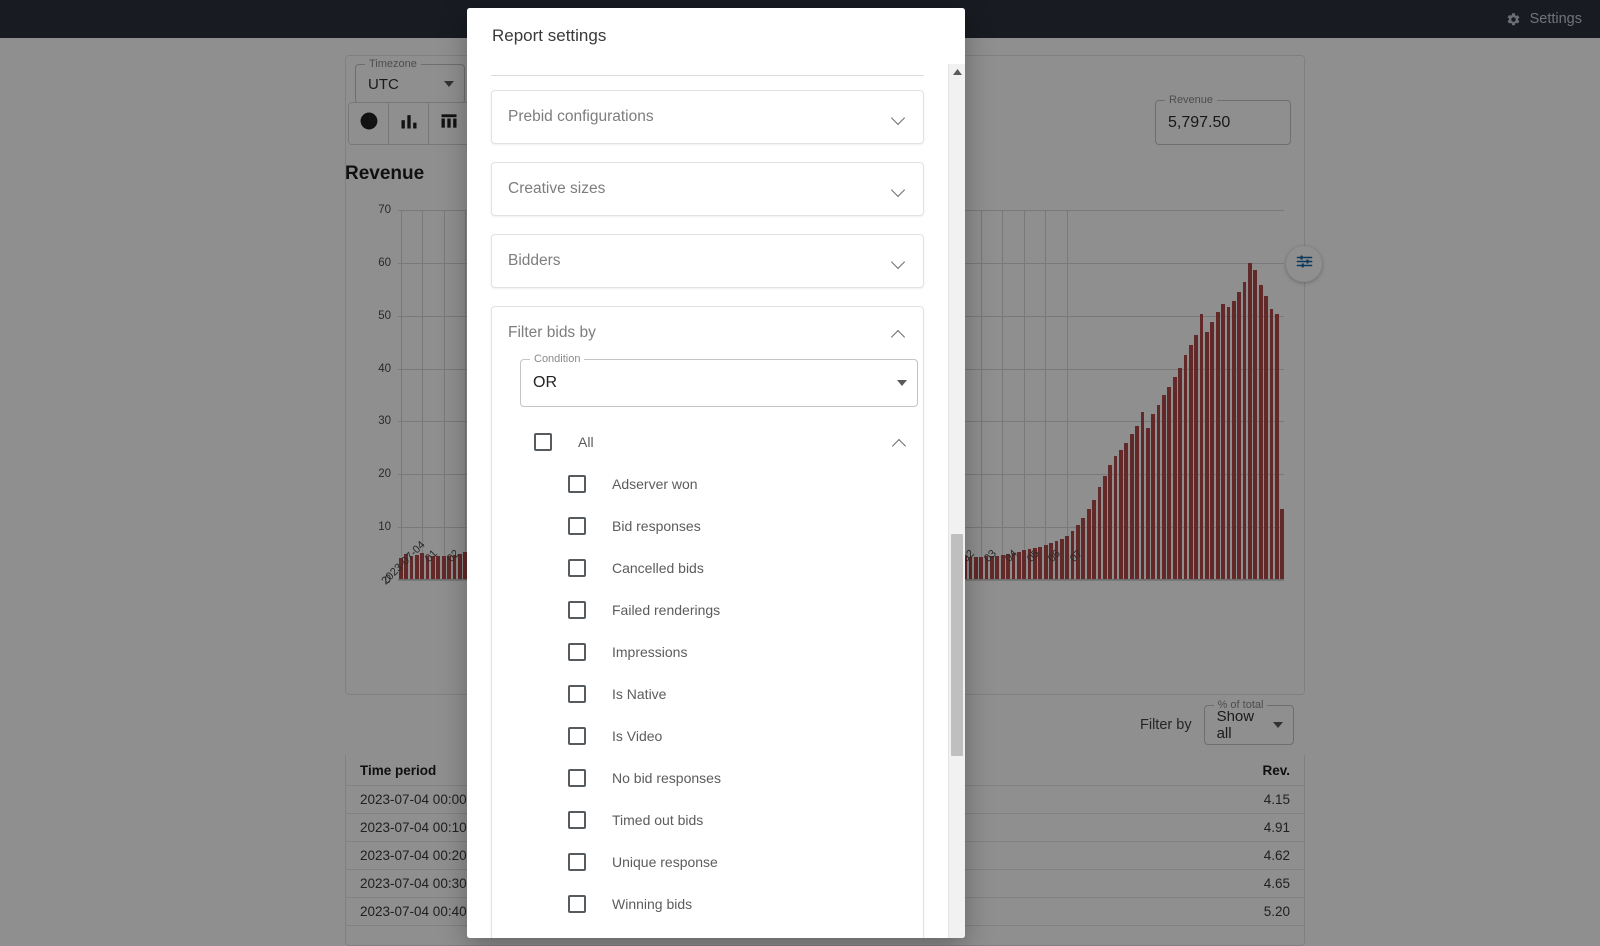 Image resolution: width=1600 pixels, height=946 pixels. What do you see at coordinates (707, 736) in the screenshot?
I see `checkbox-row: Is Video` at bounding box center [707, 736].